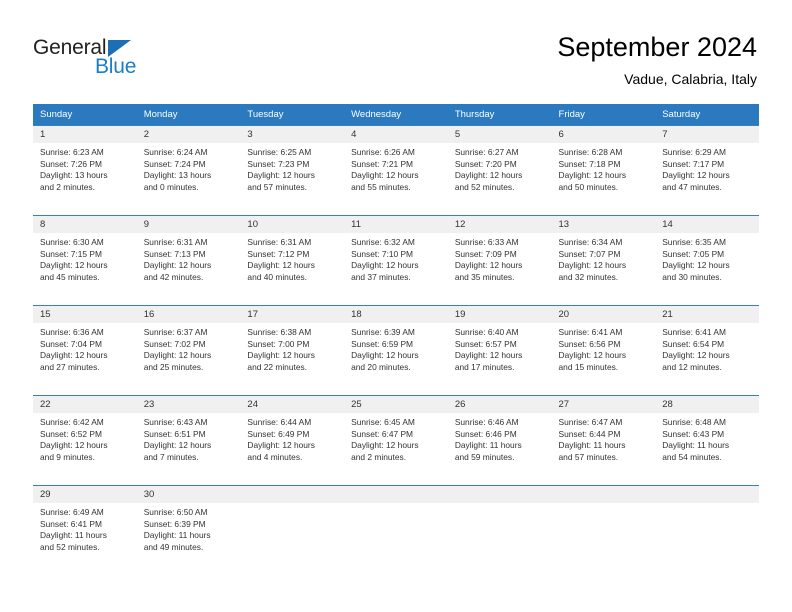 This screenshot has width=792, height=612. What do you see at coordinates (174, 433) in the screenshot?
I see `sunset-text: Sunset: 6:51 PM` at bounding box center [174, 433].